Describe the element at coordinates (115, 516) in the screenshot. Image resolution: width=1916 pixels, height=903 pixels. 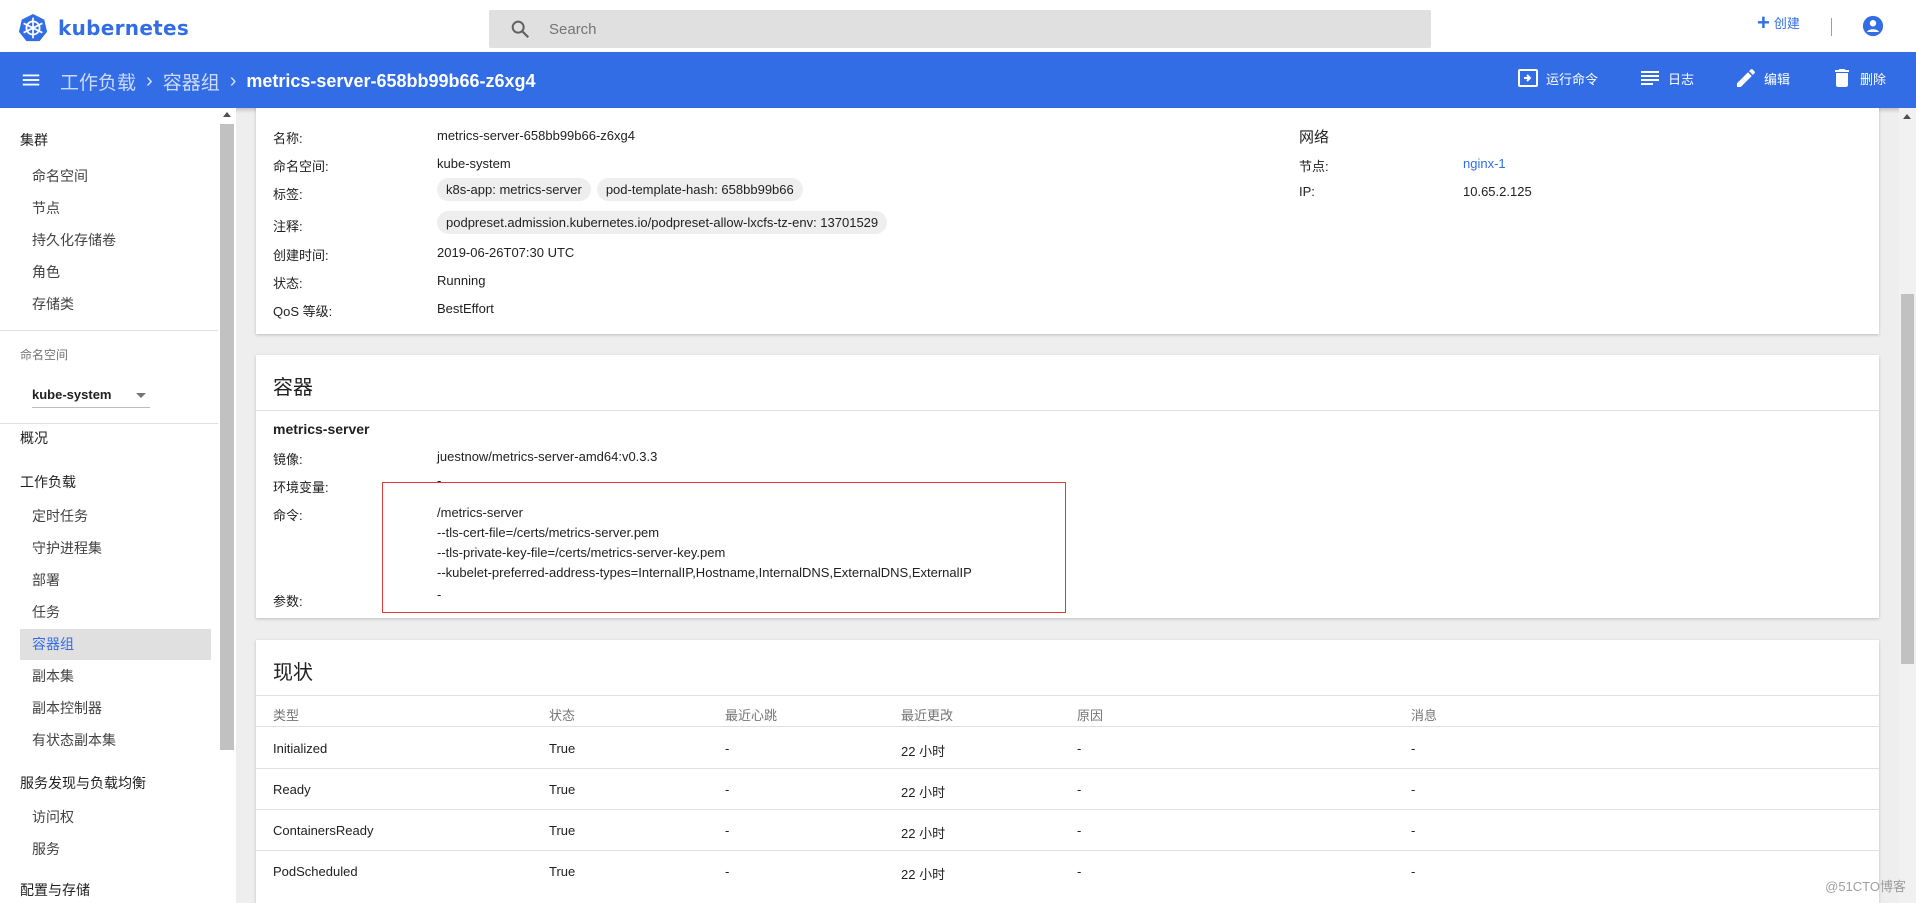
I see `sidebar-item-cronjobs: 定时任务` at that location.